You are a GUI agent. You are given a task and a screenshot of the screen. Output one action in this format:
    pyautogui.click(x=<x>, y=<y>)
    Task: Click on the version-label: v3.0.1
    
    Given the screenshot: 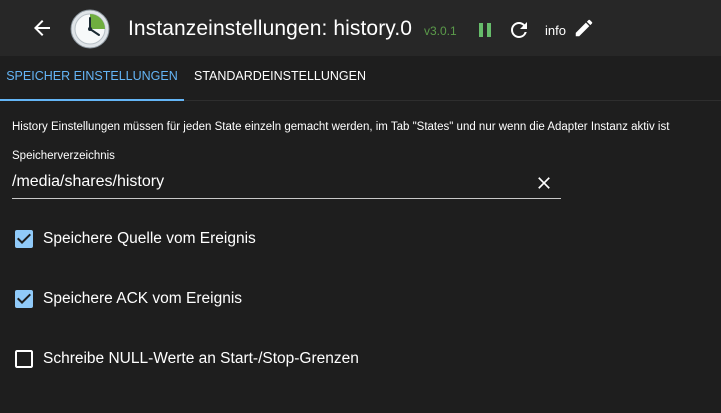 What is the action you would take?
    pyautogui.click(x=440, y=31)
    